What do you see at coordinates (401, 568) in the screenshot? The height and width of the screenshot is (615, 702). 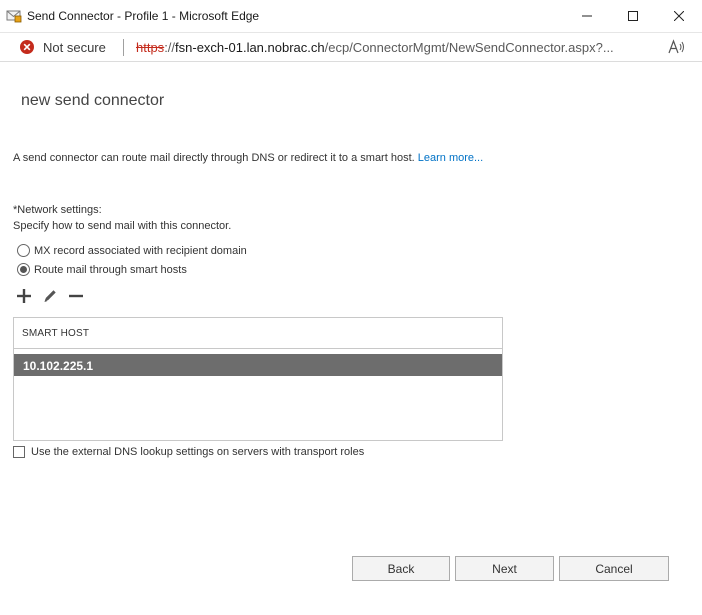 I see `back-button: Back` at bounding box center [401, 568].